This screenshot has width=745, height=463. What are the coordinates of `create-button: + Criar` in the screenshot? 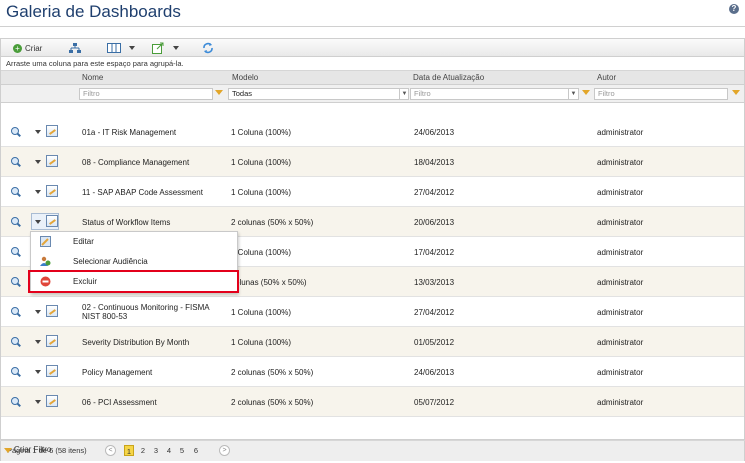 It's located at (27, 48).